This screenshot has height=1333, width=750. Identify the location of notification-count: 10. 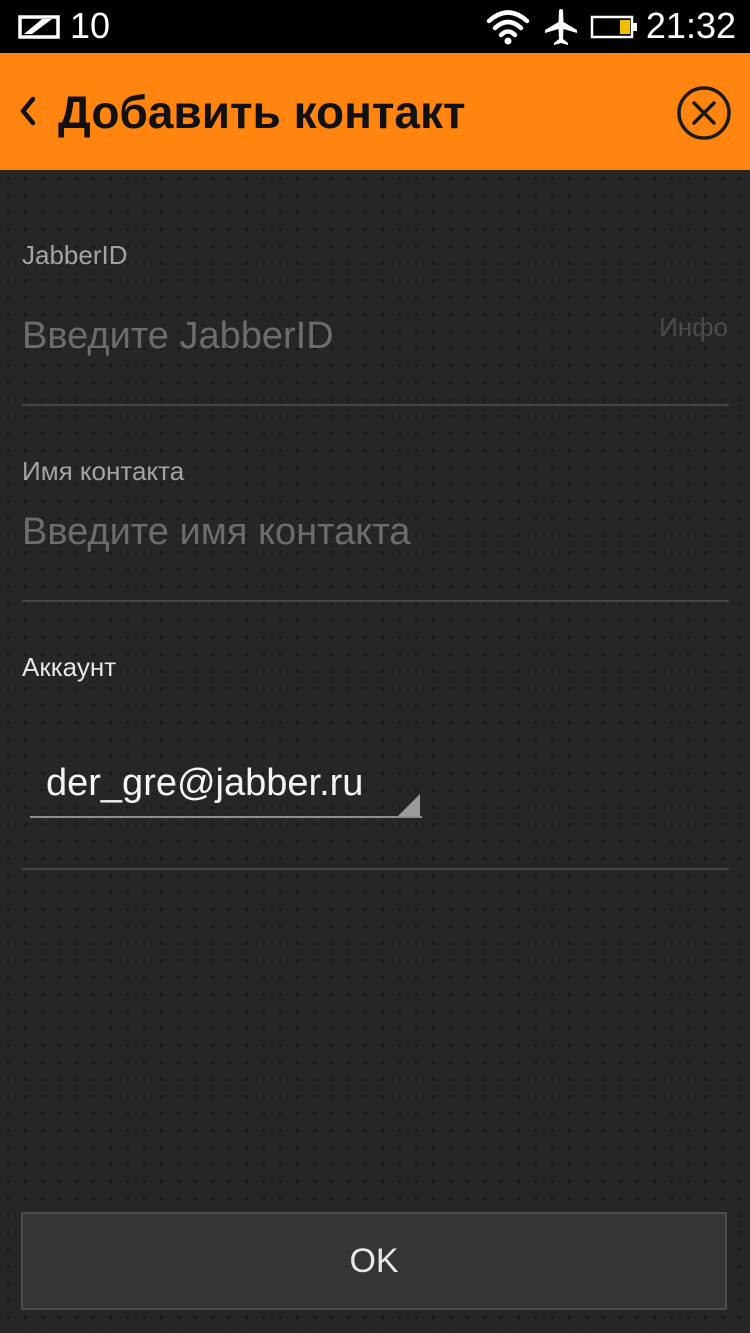
(90, 25).